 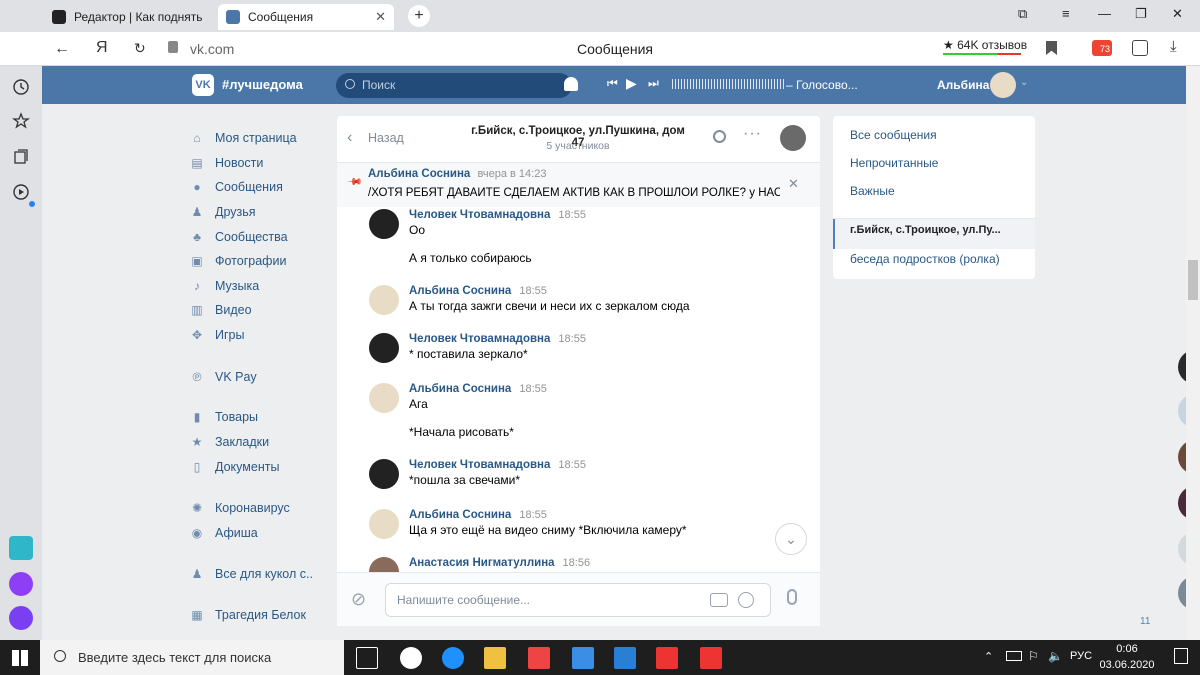 What do you see at coordinates (239, 237) in the screenshot?
I see `nav-item: ♣ Сообщества` at bounding box center [239, 237].